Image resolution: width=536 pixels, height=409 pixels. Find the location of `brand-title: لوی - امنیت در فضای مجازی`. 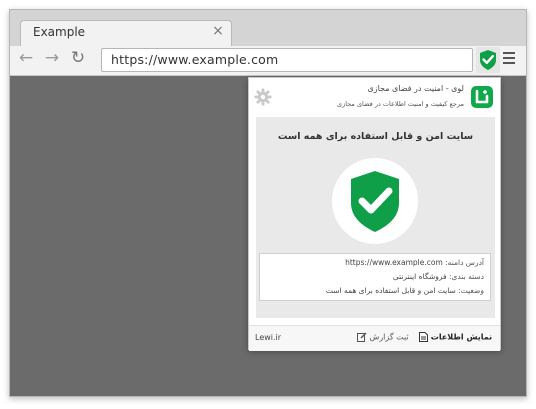

brand-title: لوی - امنیت در فضای مجازی is located at coordinates (415, 88).